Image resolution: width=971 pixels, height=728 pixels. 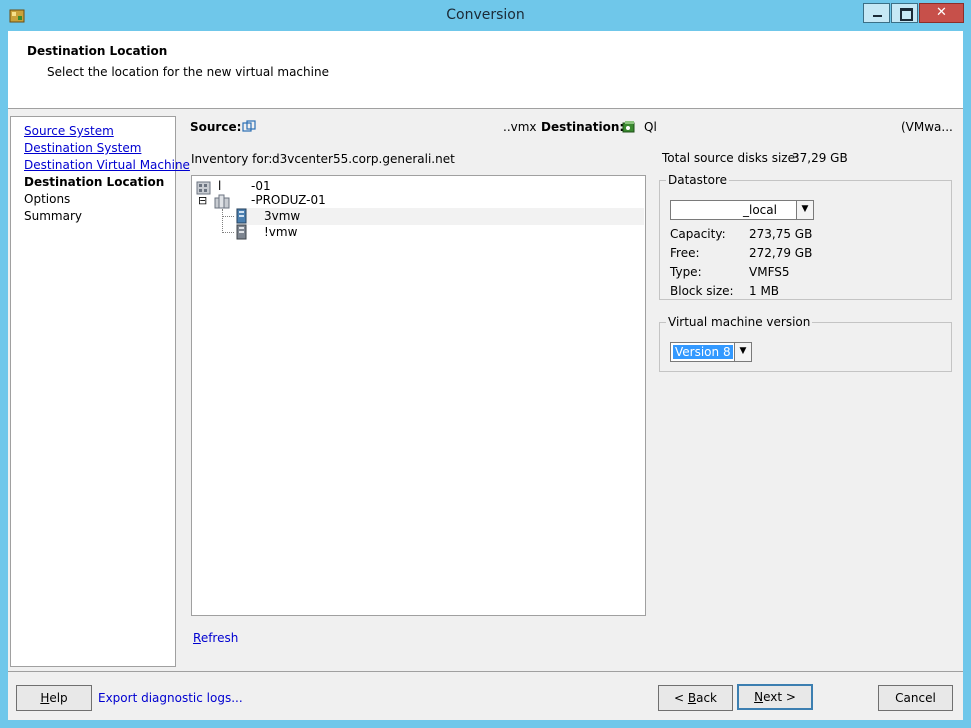 I want to click on disks-size-value: 37,29 GB, so click(x=820, y=158).